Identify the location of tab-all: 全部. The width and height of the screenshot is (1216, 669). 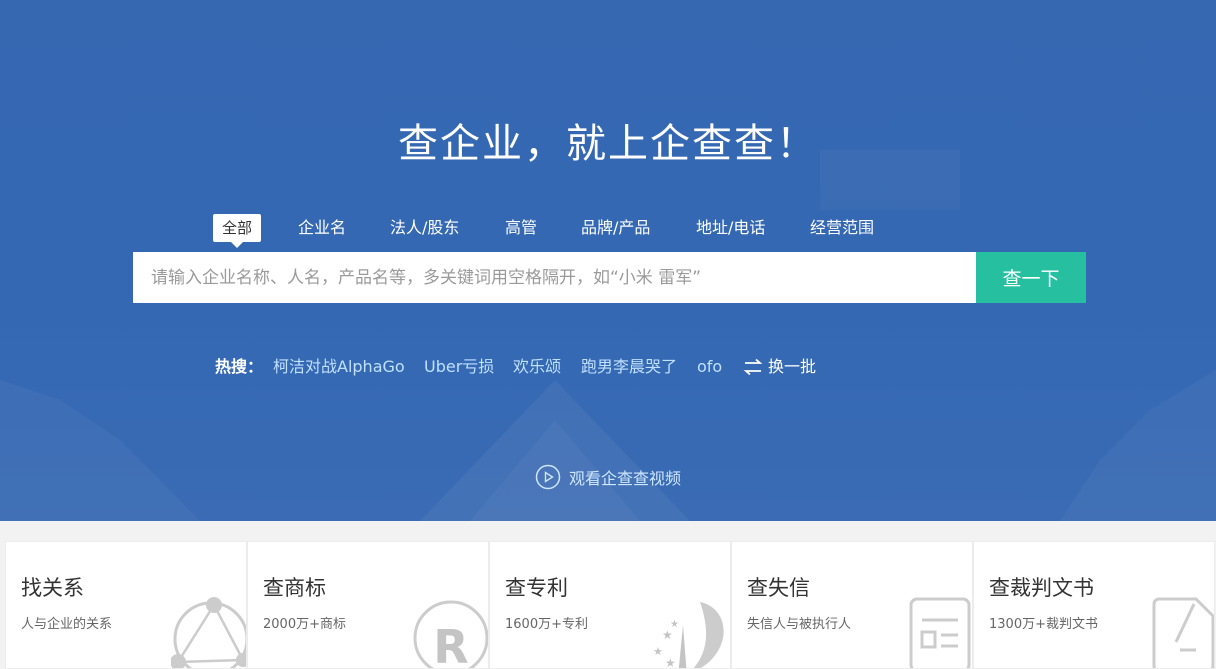
(237, 231).